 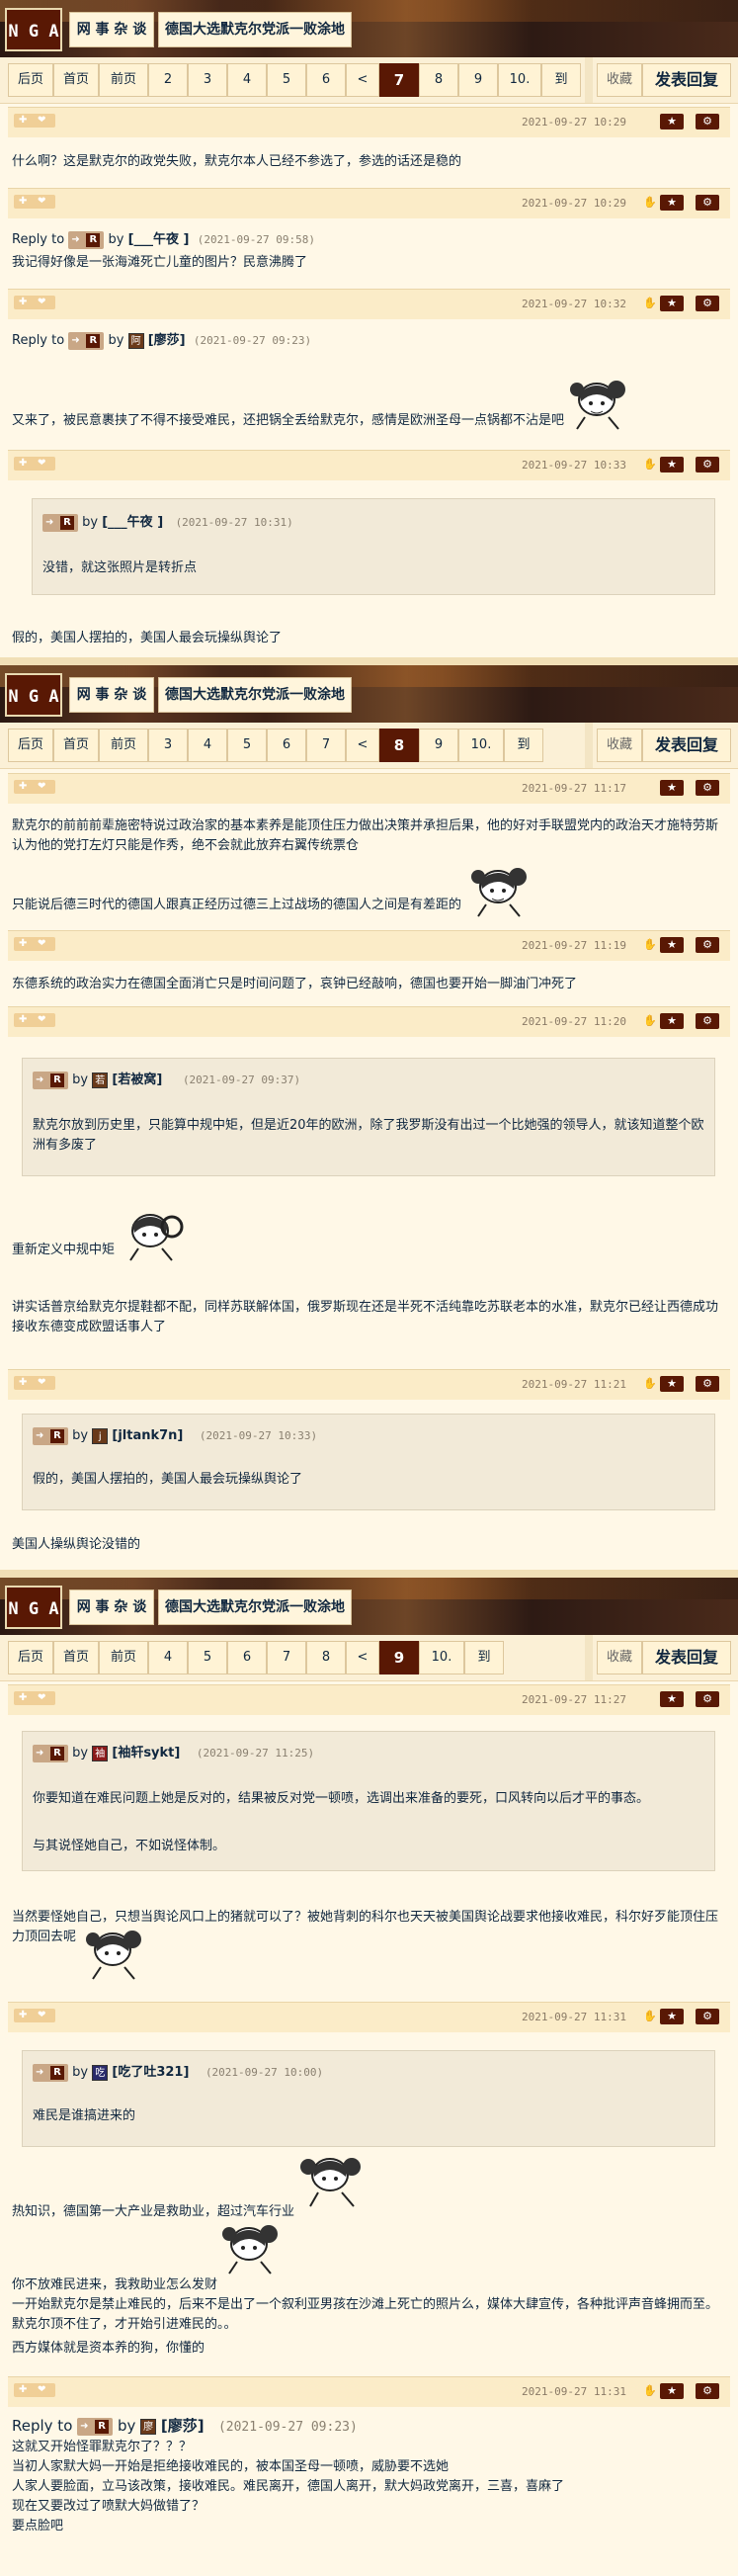 What do you see at coordinates (100, 1753) in the screenshot?
I see `user-avatar: 袖` at bounding box center [100, 1753].